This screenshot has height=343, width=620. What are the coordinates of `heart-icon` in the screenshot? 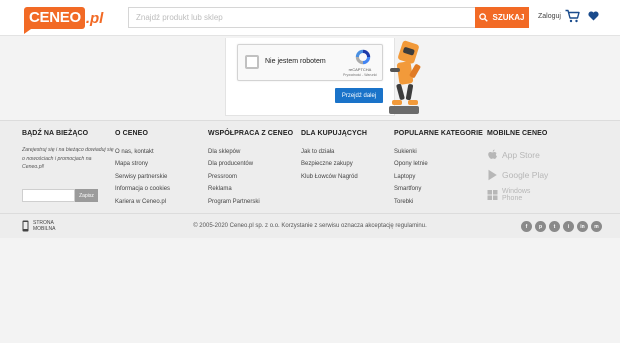 It's located at (593, 16).